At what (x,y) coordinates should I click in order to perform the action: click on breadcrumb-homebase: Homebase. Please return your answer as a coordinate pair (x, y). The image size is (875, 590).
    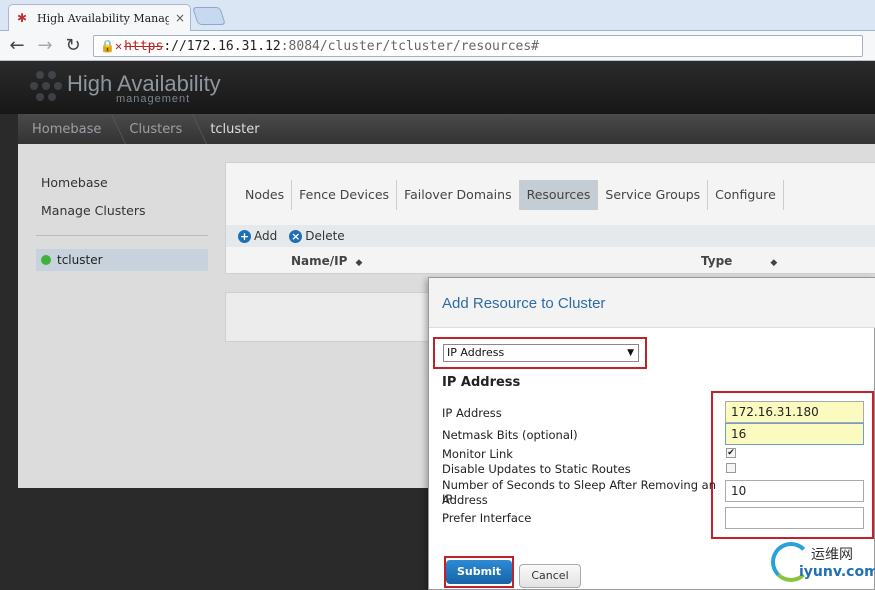
    Looking at the image, I should click on (66, 129).